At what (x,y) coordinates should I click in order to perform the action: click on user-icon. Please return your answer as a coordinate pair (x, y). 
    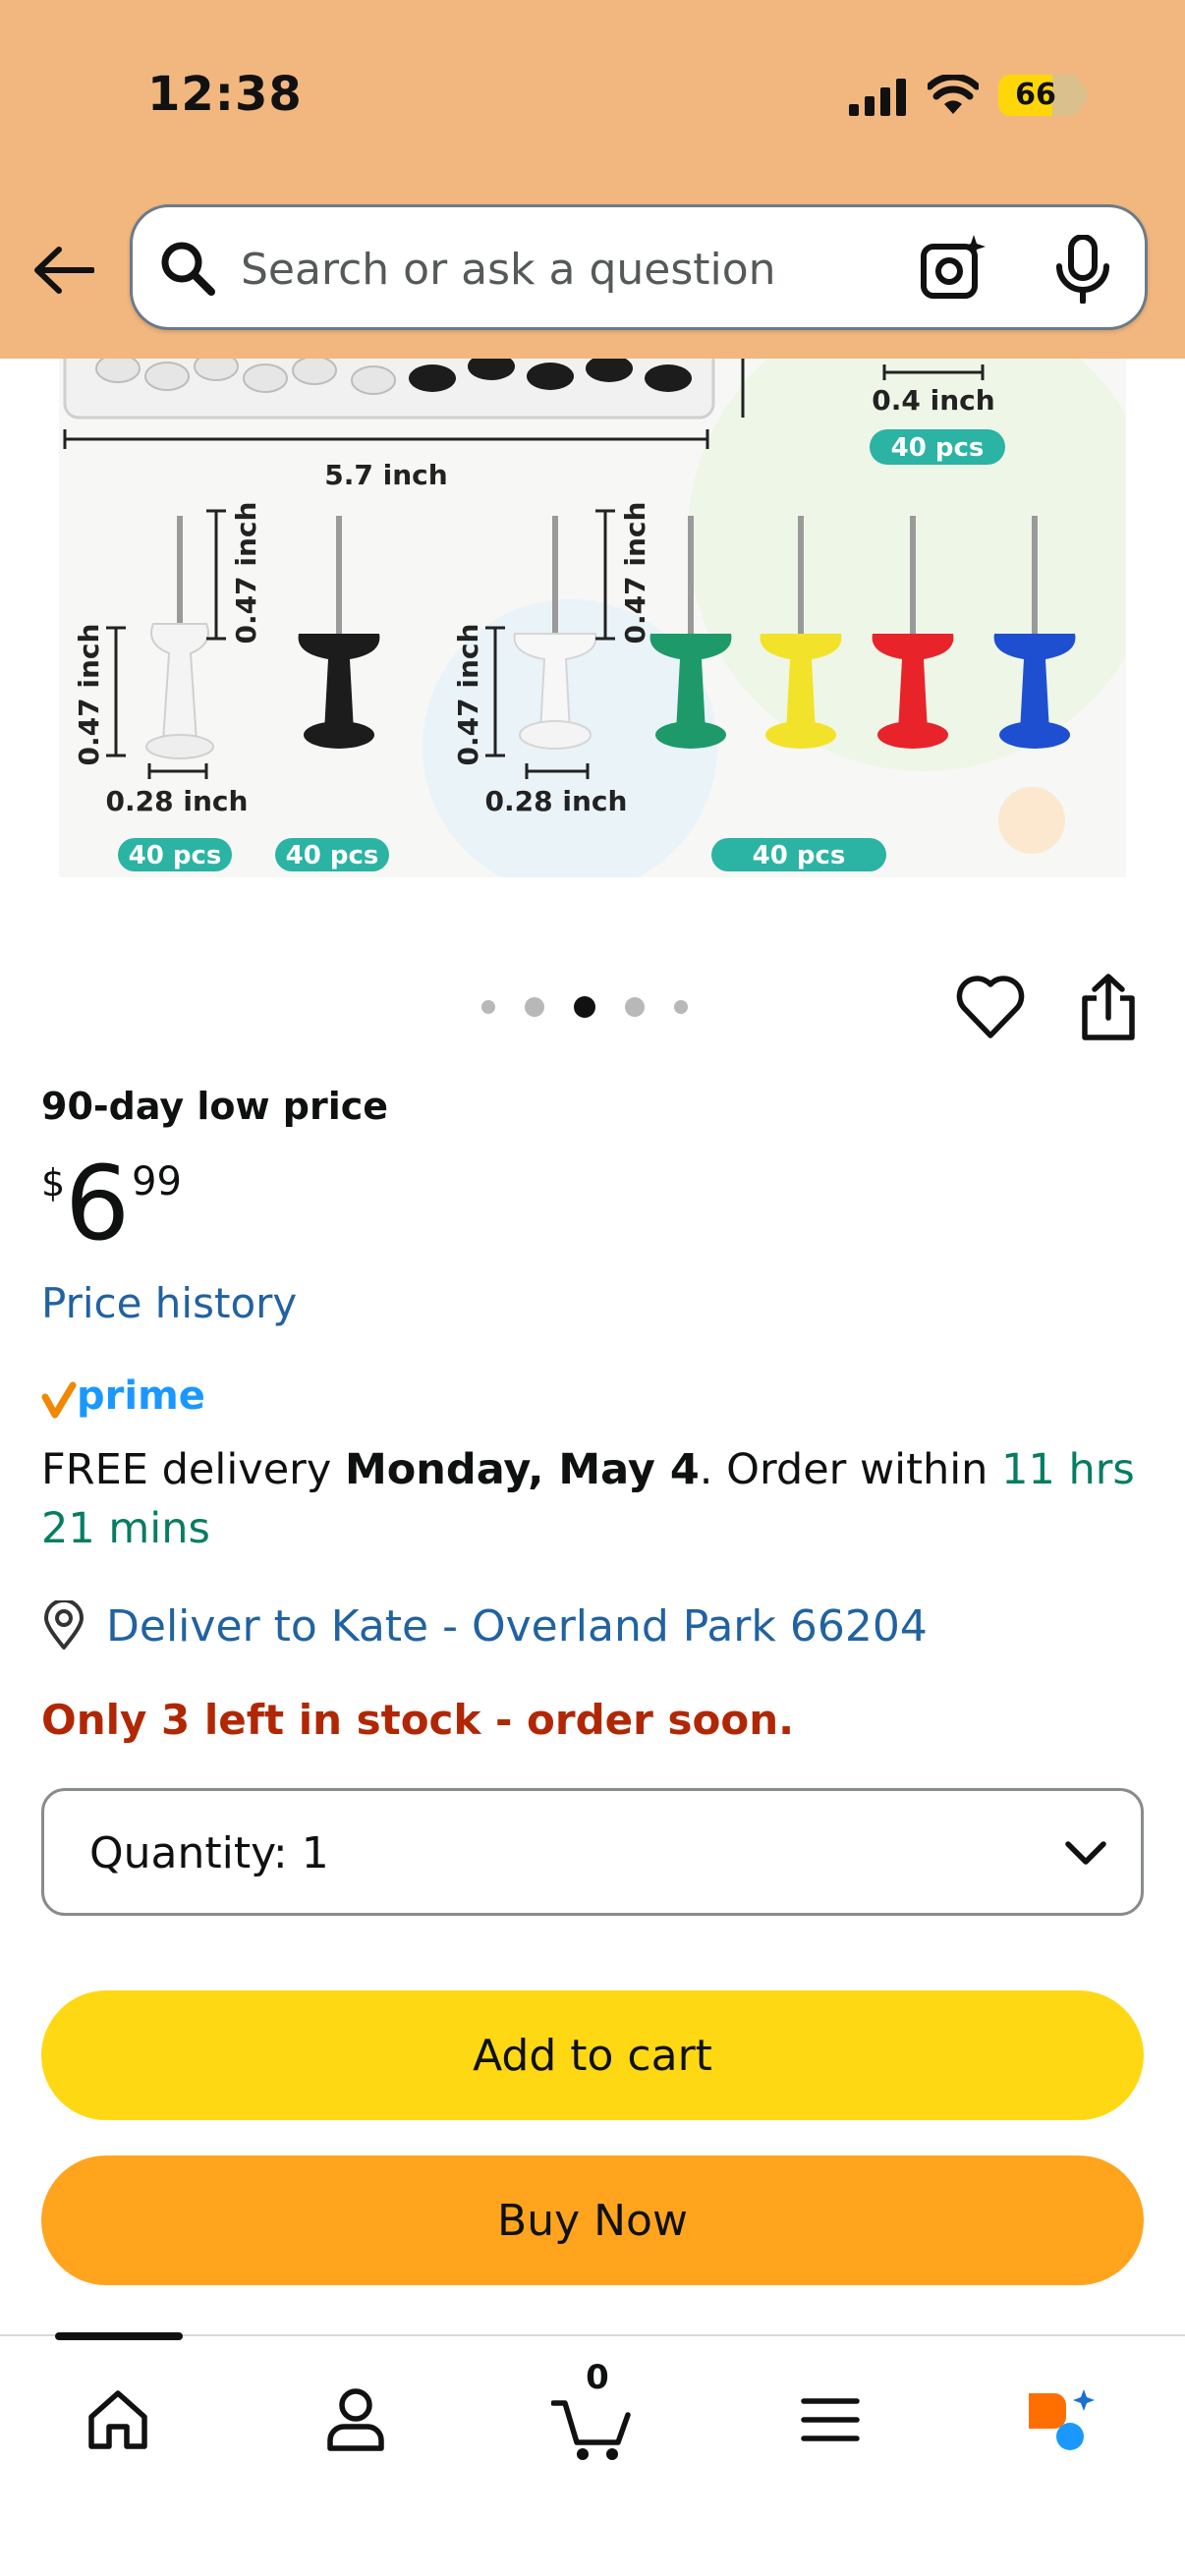
    Looking at the image, I should click on (355, 2419).